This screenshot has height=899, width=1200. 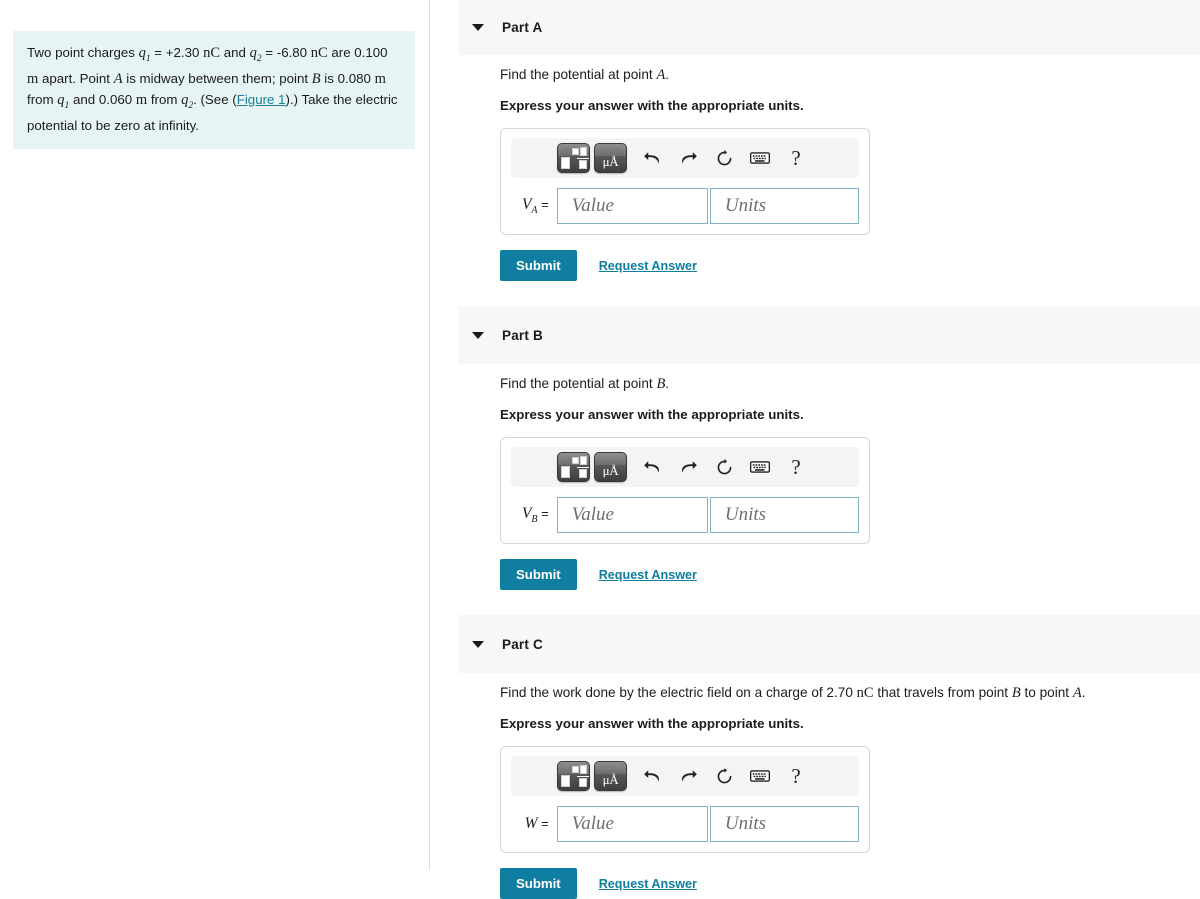 I want to click on variable-label: VA =, so click(x=535, y=206).